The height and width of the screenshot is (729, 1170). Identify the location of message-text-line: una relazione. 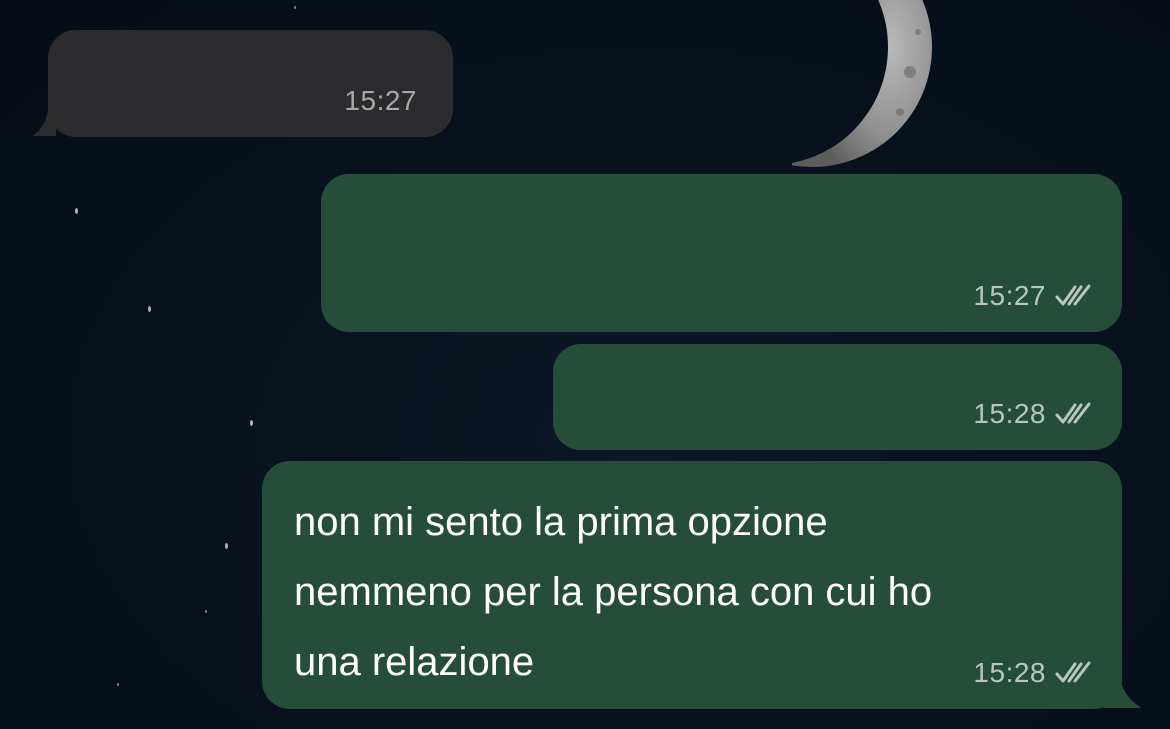
(414, 662).